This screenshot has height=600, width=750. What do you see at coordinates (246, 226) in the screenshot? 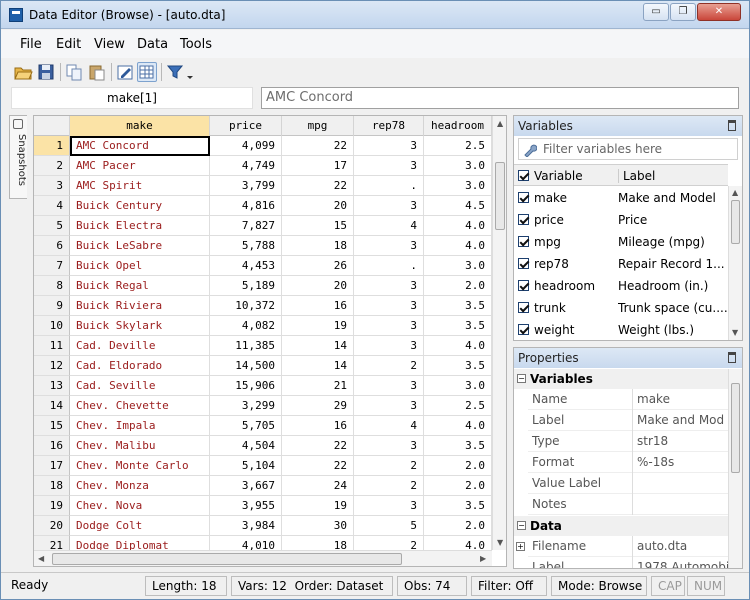
I see `cell-price: 7,827` at bounding box center [246, 226].